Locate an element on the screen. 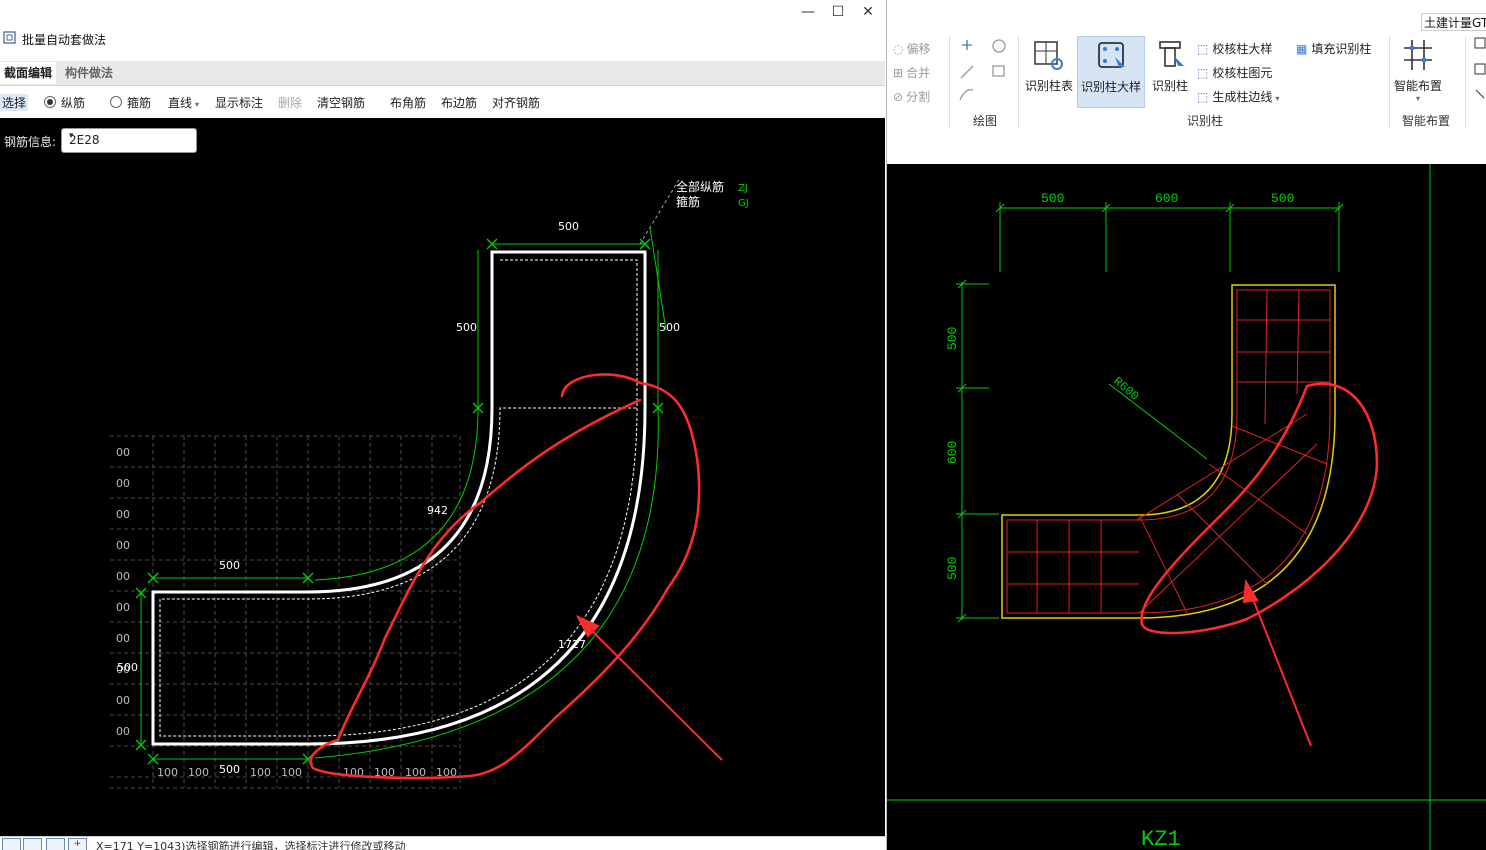 Image resolution: width=1486 pixels, height=850 pixels. top-dim-3: 500 is located at coordinates (1282, 198).